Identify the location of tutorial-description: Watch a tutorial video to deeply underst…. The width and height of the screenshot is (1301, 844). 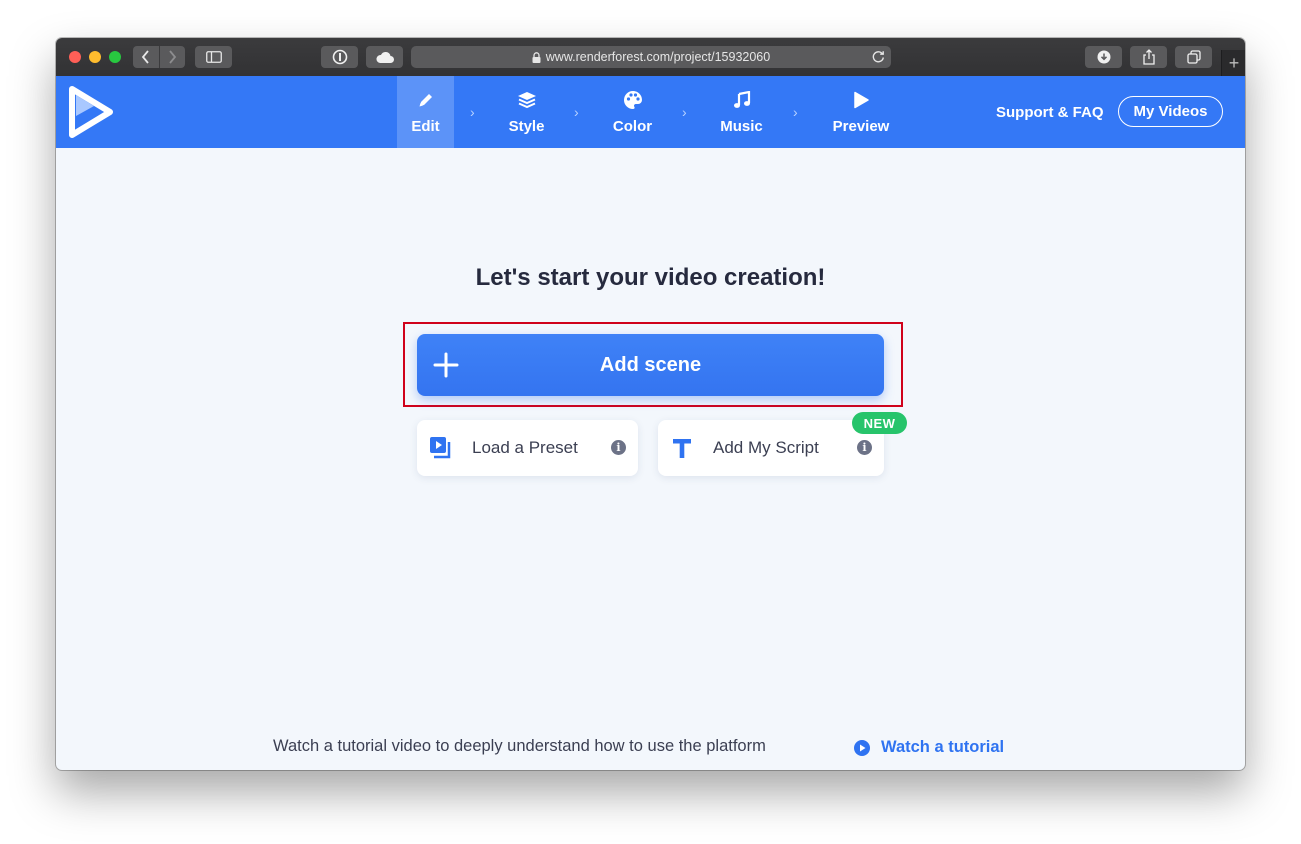
(519, 746).